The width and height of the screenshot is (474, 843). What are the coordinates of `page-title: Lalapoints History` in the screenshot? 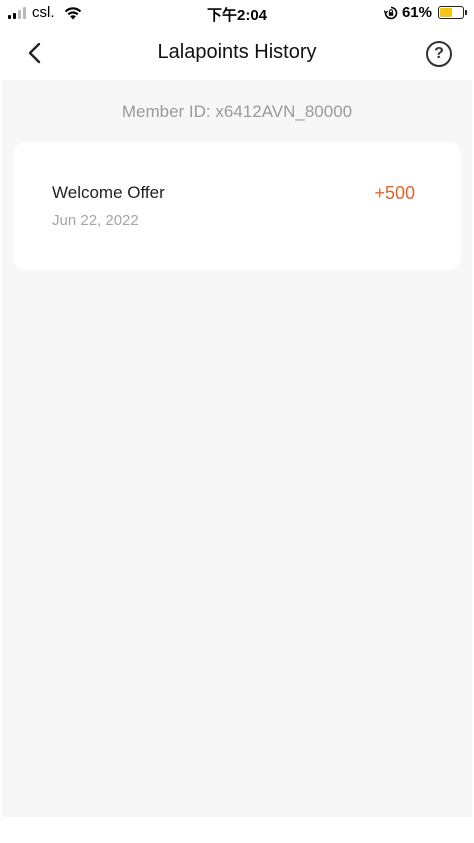 It's located at (237, 52).